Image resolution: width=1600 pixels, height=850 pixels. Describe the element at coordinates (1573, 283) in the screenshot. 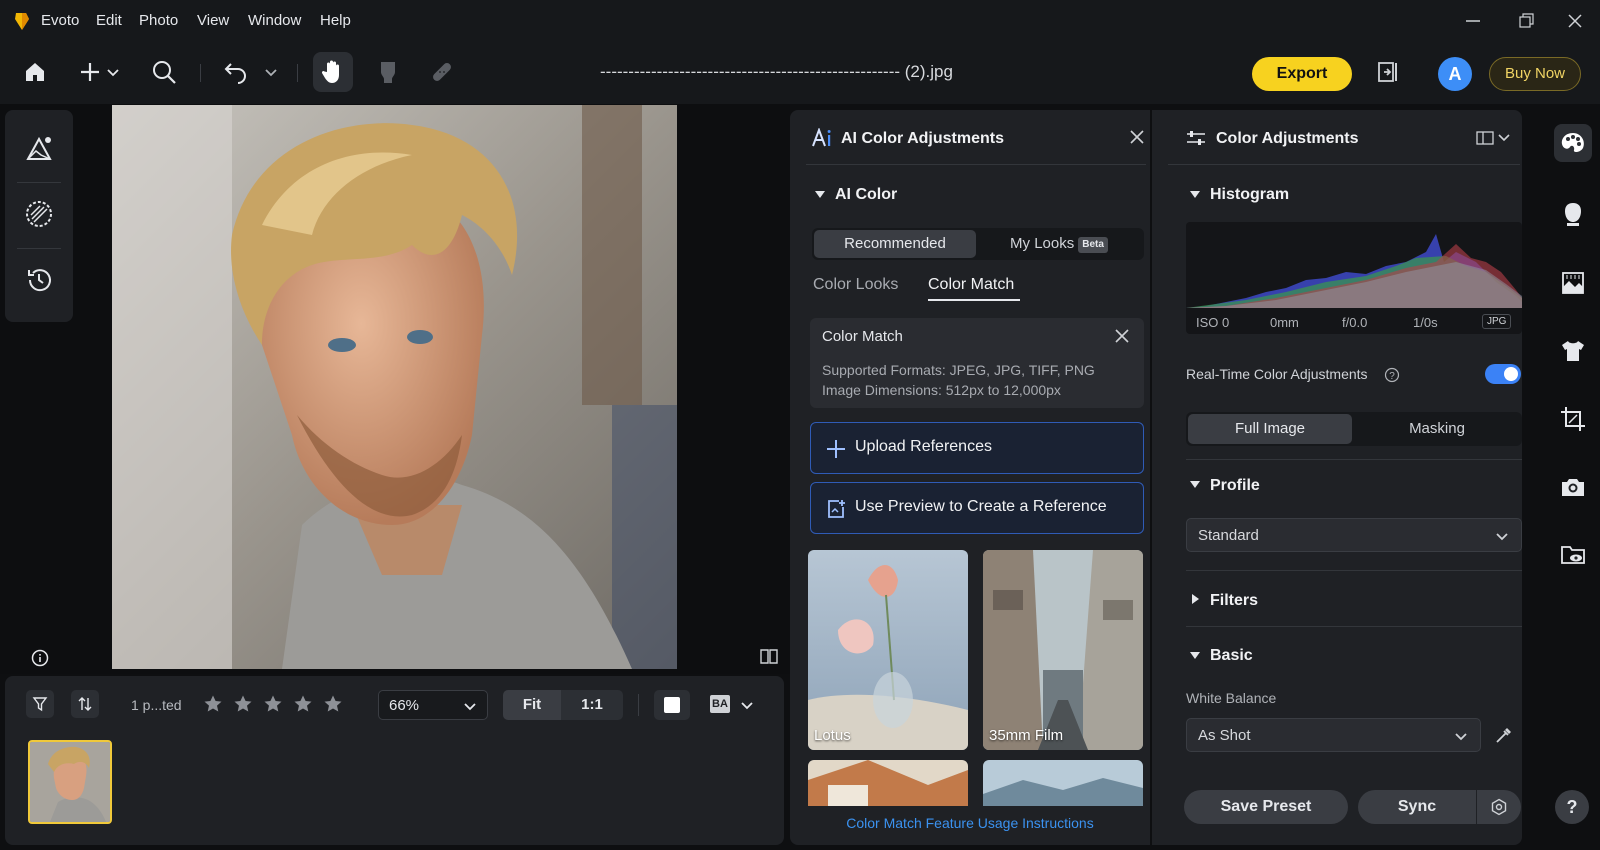

I see `background-icon` at that location.